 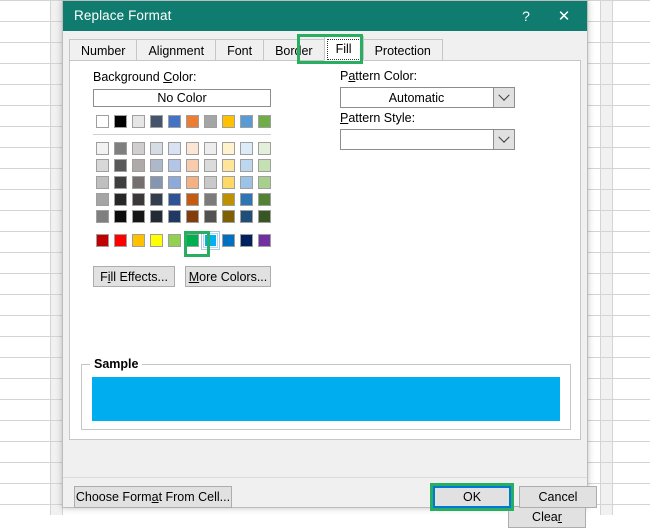 I want to click on no-color-button: No Color, so click(x=182, y=98).